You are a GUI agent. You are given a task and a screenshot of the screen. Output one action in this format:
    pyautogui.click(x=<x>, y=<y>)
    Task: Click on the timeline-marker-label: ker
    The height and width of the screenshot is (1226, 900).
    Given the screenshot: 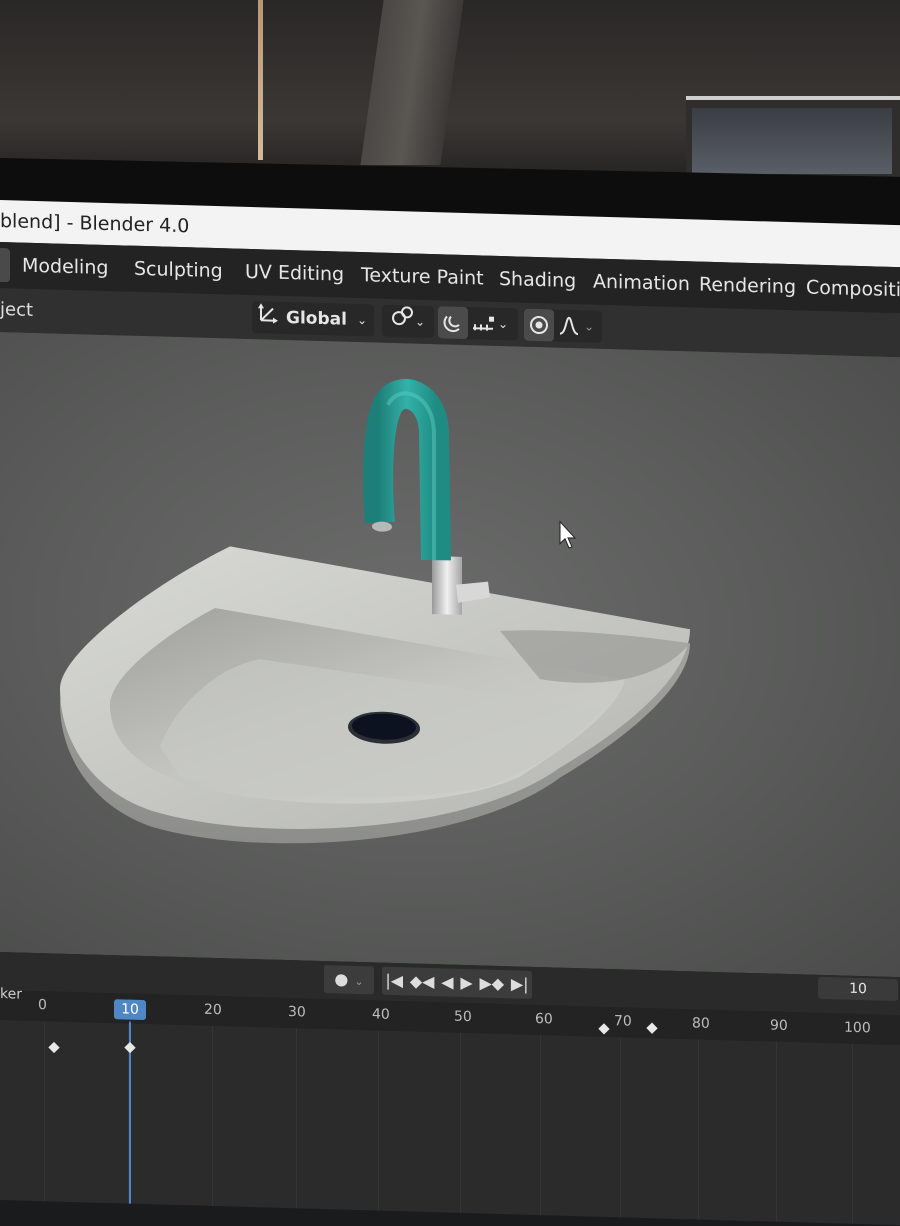 What is the action you would take?
    pyautogui.click(x=11, y=994)
    